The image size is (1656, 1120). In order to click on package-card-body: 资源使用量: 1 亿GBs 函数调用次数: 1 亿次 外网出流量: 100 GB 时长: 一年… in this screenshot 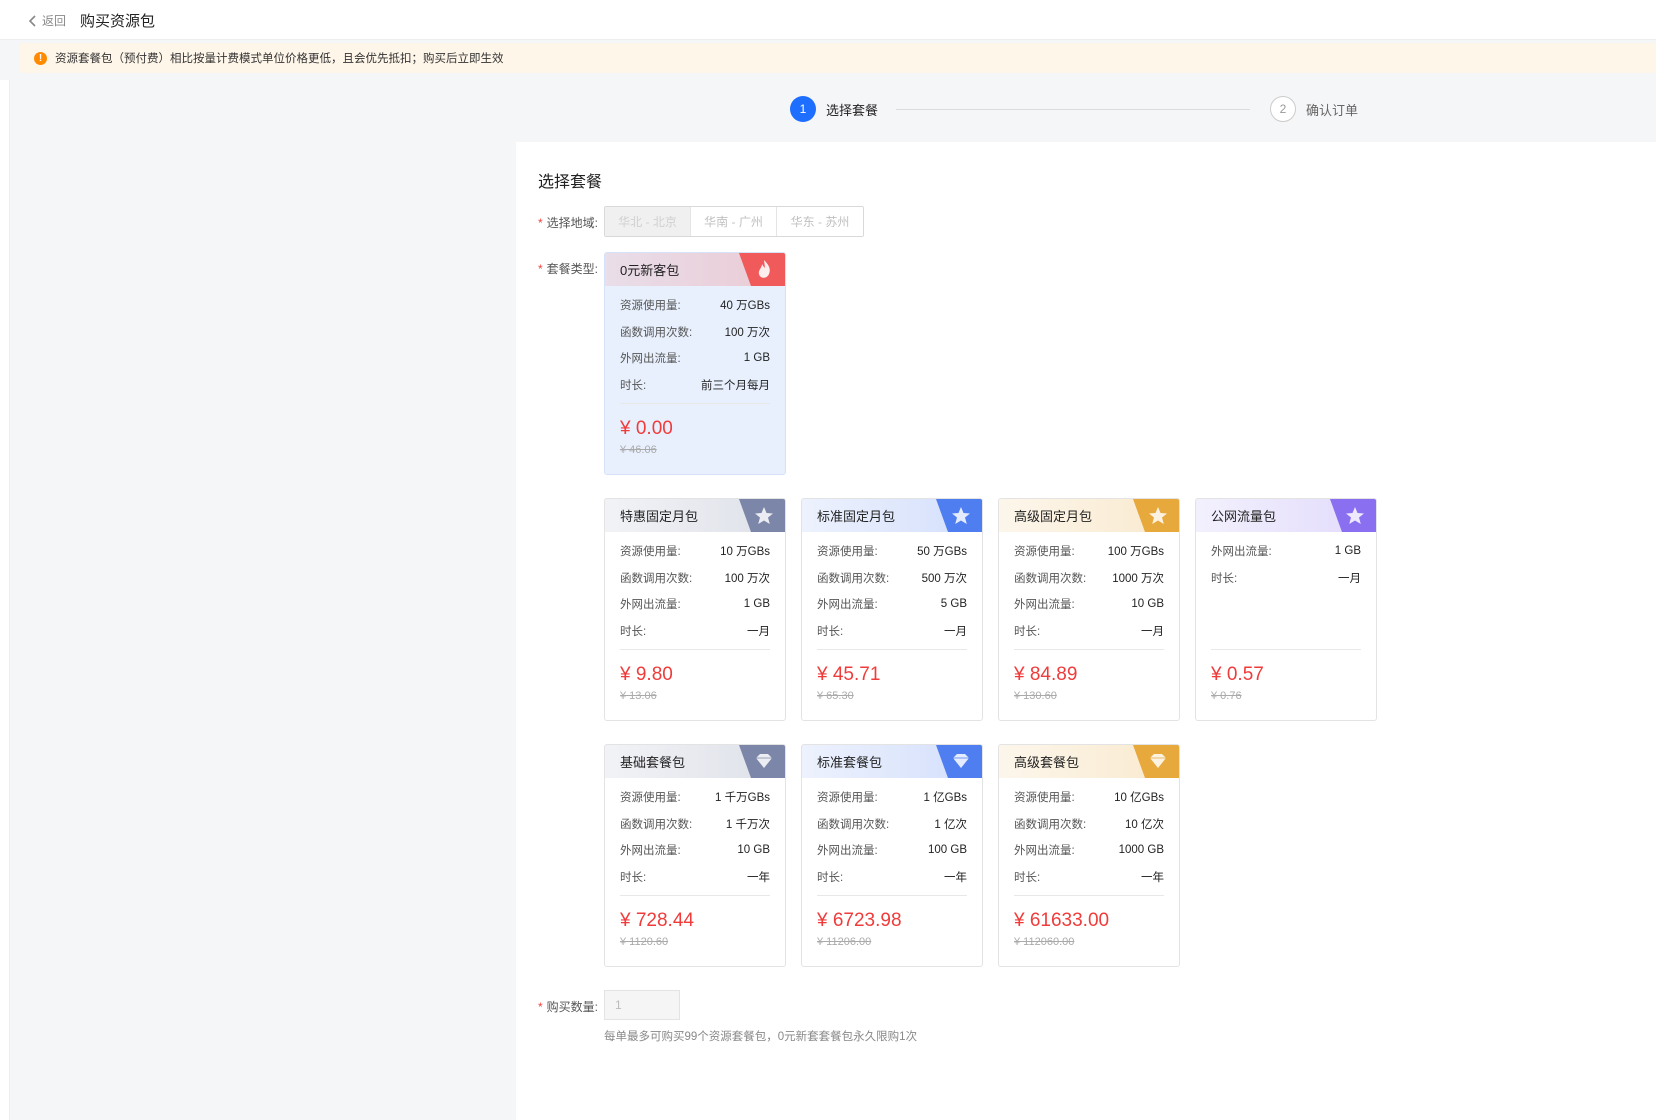, I will do `click(892, 863)`.